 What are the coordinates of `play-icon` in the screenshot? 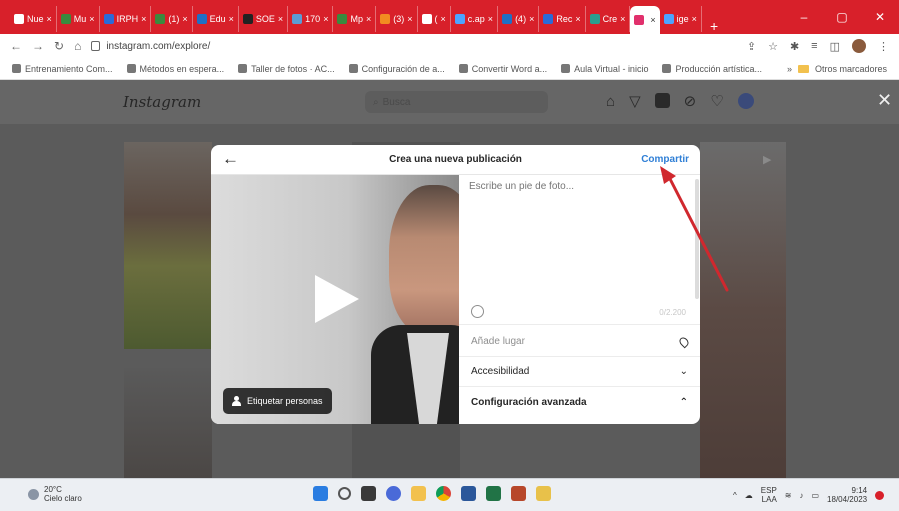 It's located at (337, 299).